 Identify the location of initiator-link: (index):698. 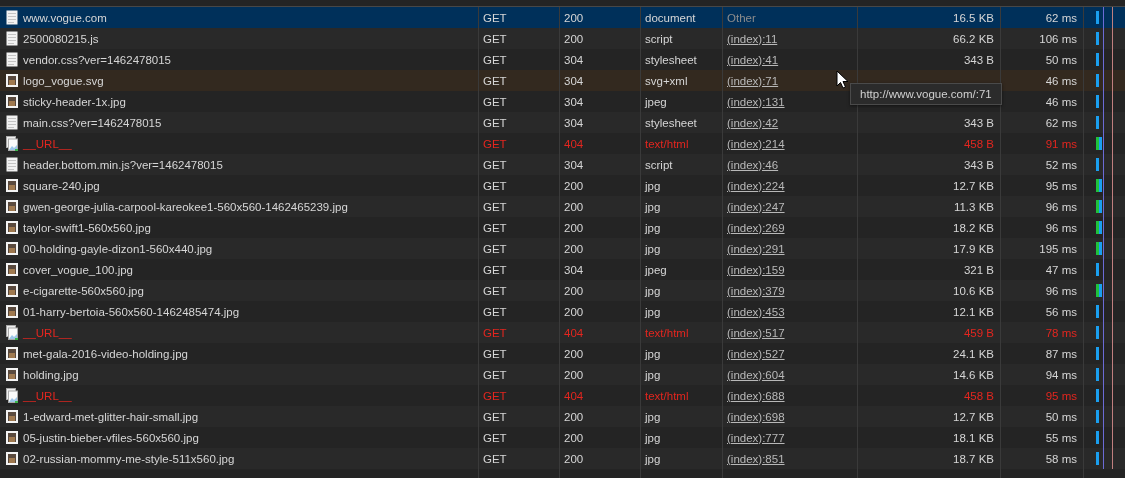
(756, 416).